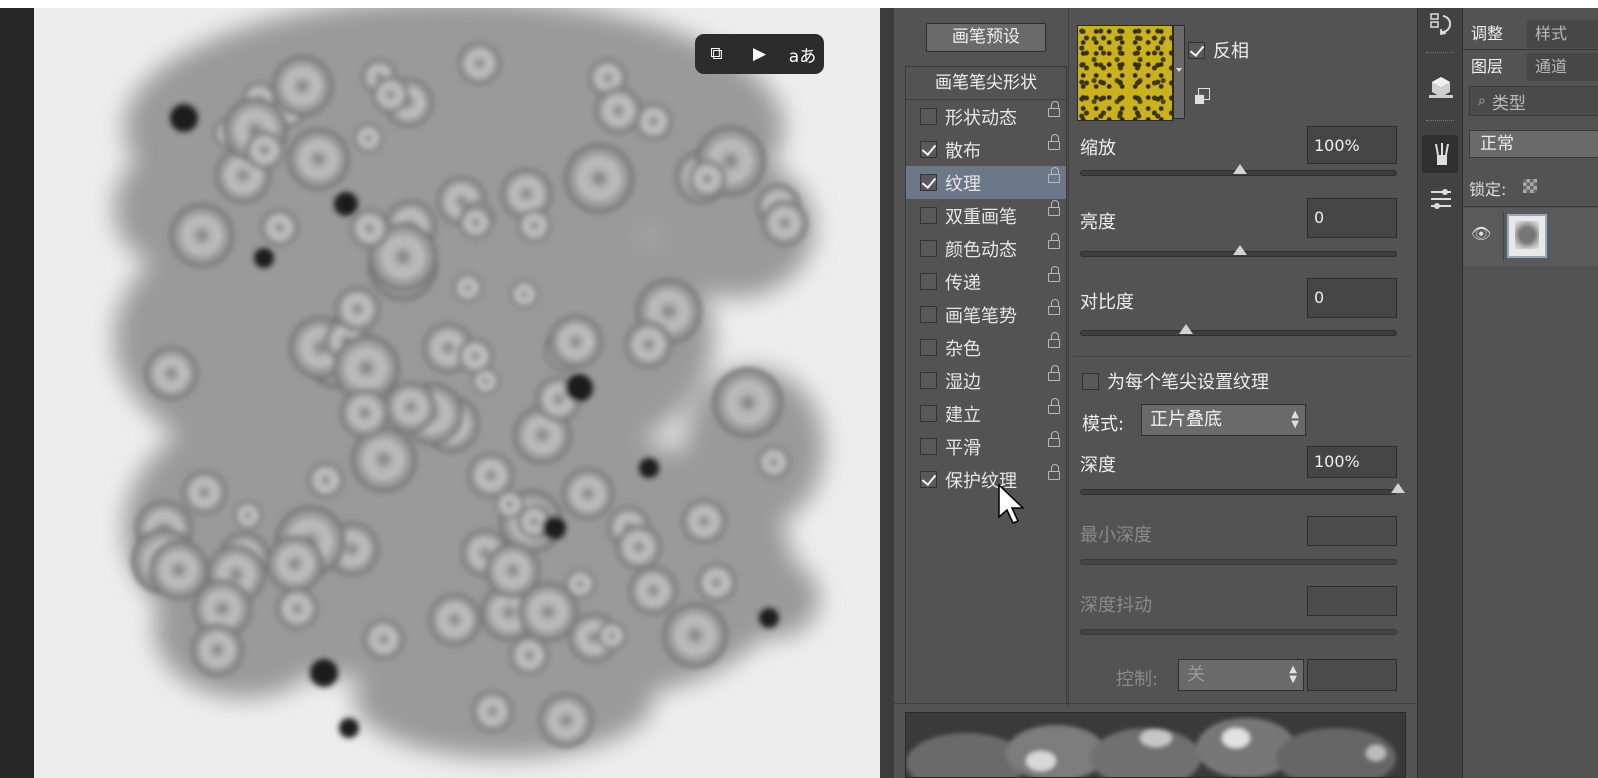 The height and width of the screenshot is (778, 1598). I want to click on contrast-field: 0, so click(1352, 298).